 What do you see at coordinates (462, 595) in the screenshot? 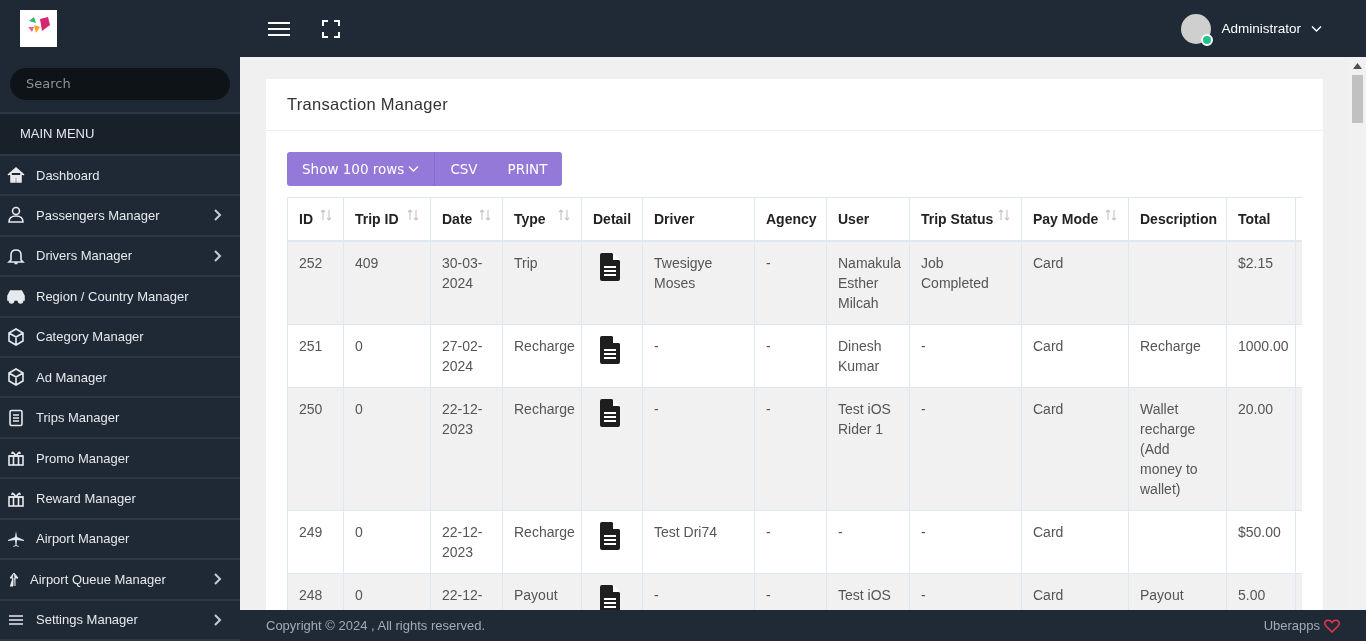
I see `table-cell-text: 22-12-` at bounding box center [462, 595].